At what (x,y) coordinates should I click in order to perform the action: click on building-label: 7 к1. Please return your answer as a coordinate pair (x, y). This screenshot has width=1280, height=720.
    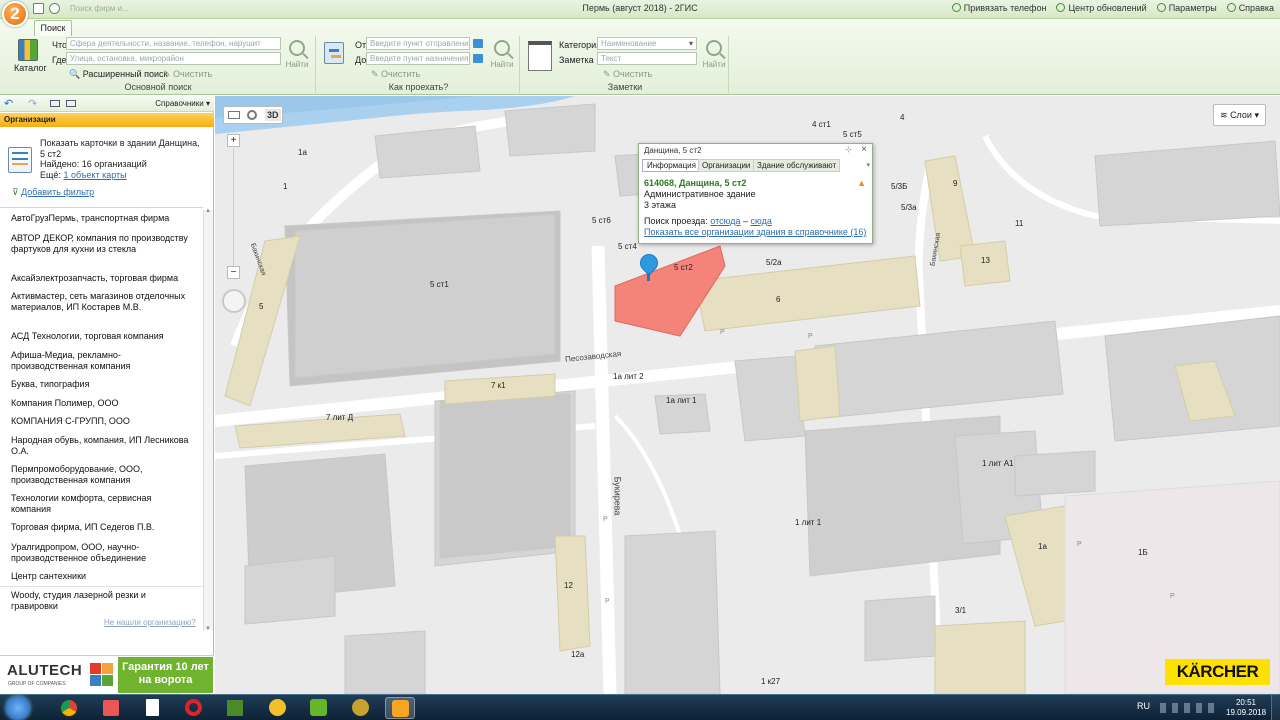
    Looking at the image, I should click on (498, 385).